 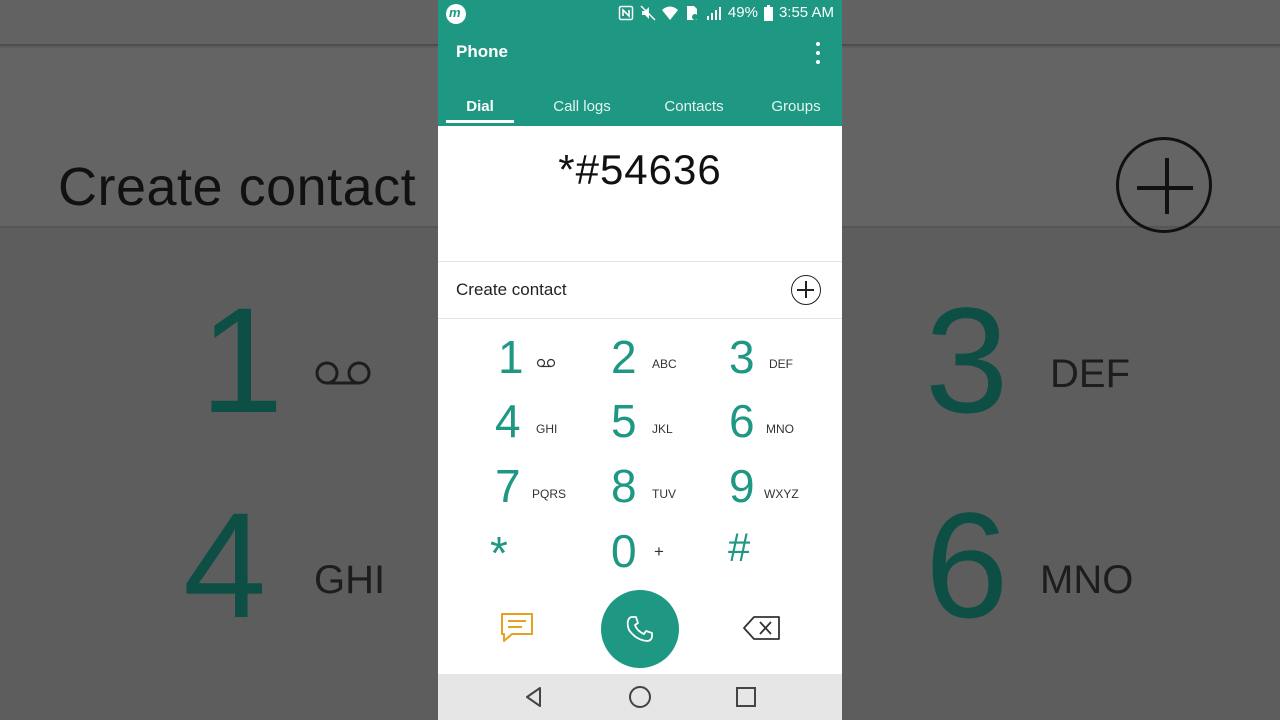 I want to click on key-0: 0 +, so click(x=666, y=558).